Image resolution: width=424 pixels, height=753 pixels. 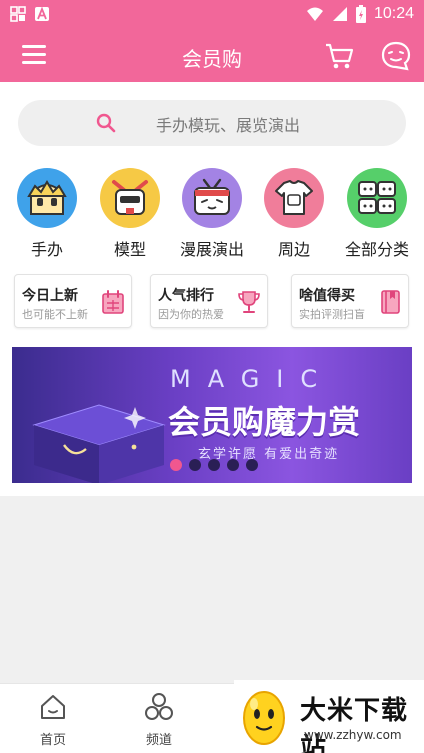 What do you see at coordinates (293, 249) in the screenshot?
I see `category-label: 周边` at bounding box center [293, 249].